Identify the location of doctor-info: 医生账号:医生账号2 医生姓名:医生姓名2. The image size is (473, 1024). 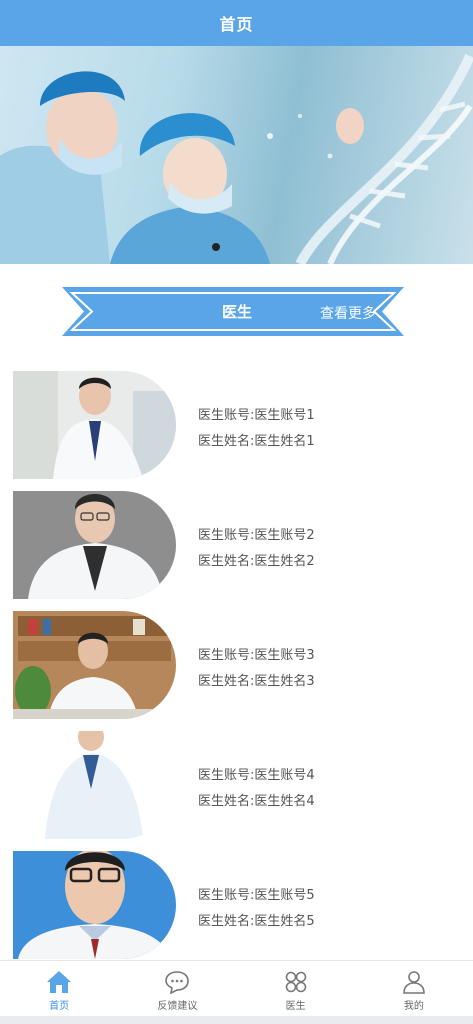
(256, 549).